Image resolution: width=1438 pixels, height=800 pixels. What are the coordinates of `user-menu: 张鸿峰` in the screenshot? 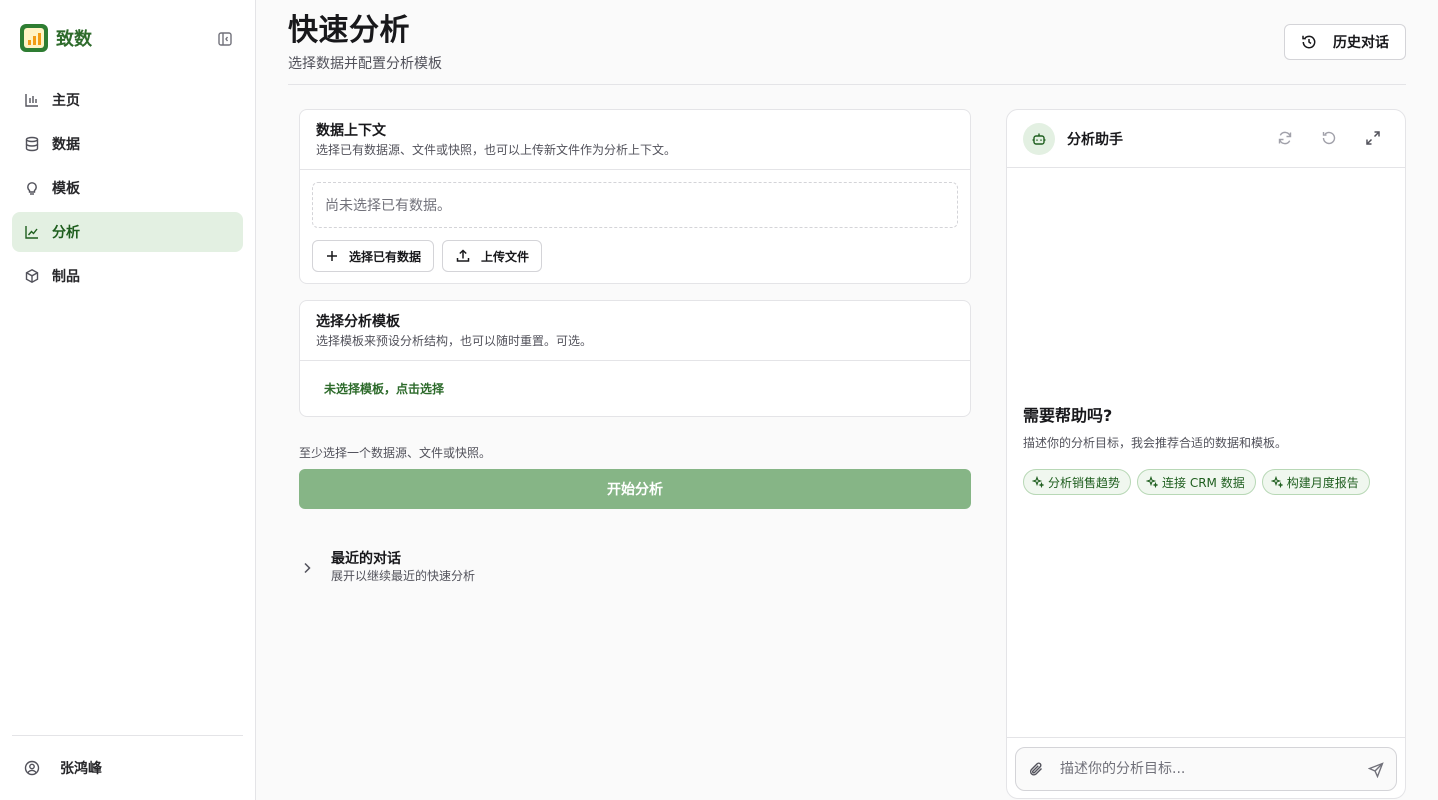 It's located at (63, 768).